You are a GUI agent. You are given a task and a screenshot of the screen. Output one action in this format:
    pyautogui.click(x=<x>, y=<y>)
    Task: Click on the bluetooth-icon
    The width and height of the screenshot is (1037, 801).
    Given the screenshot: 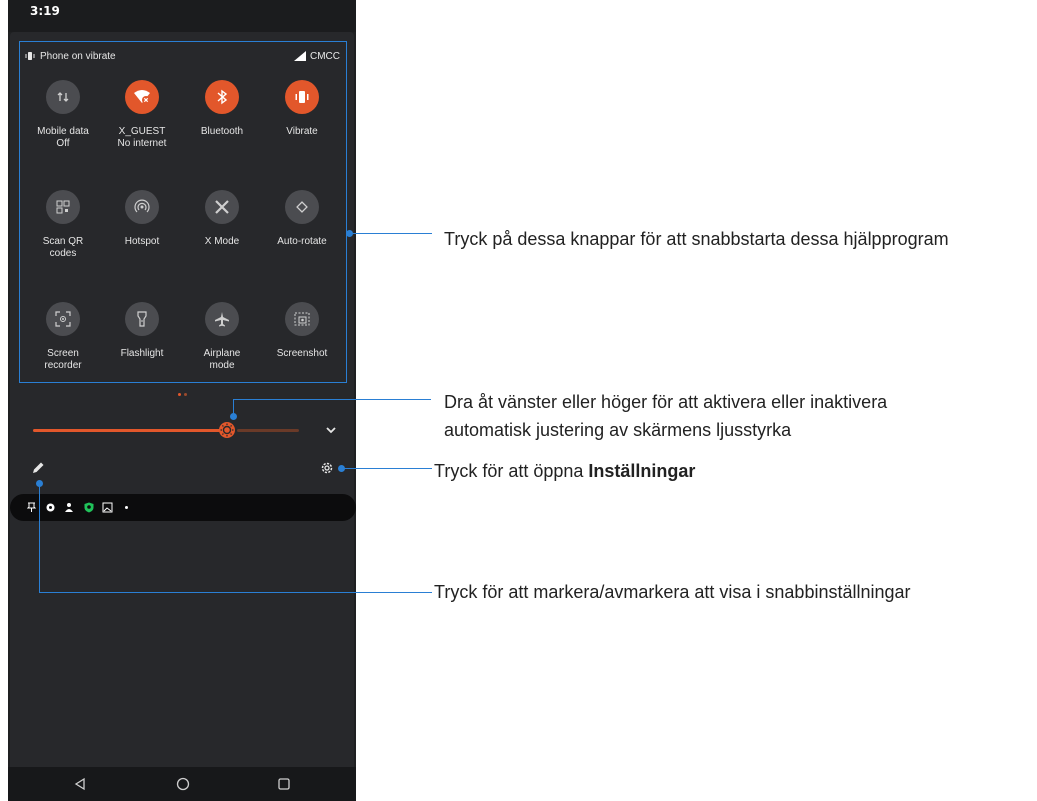 What is the action you would take?
    pyautogui.click(x=222, y=97)
    